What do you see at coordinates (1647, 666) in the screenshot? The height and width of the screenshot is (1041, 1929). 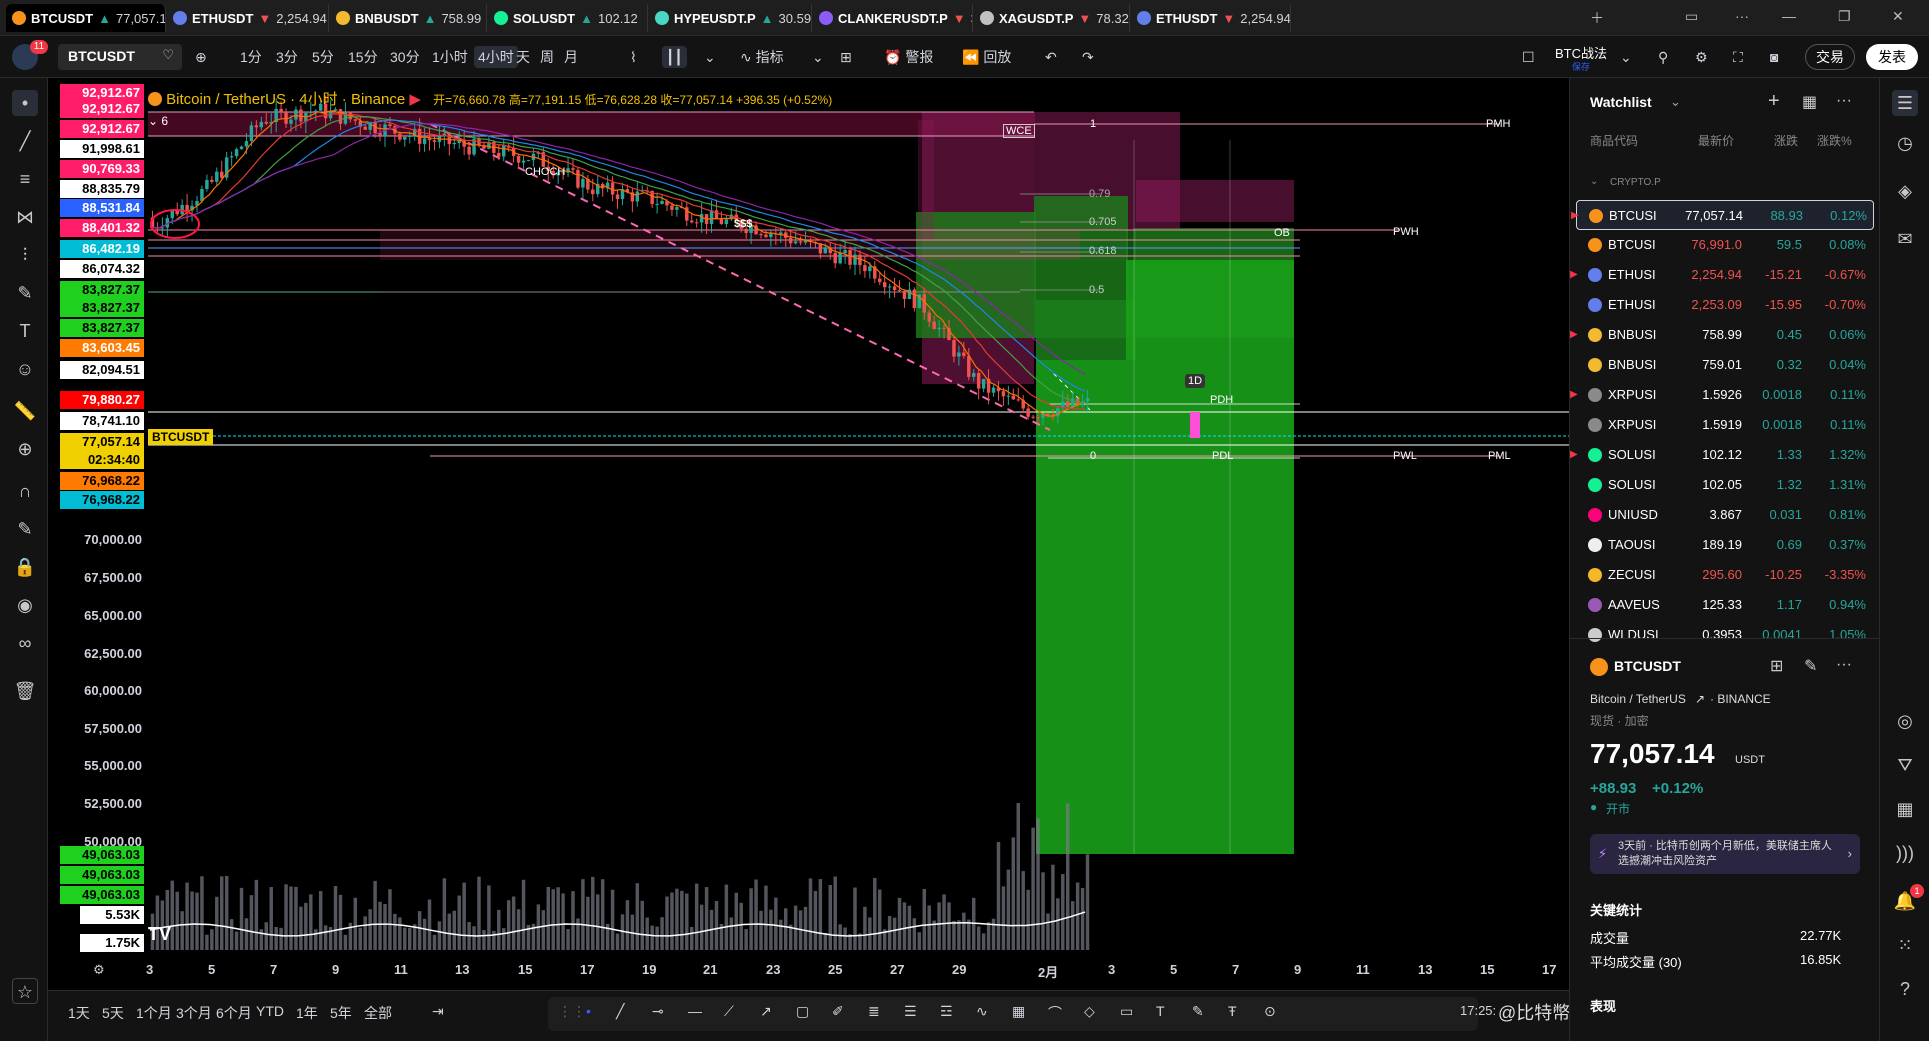 I see `detail-symbol: BTCUSDT` at bounding box center [1647, 666].